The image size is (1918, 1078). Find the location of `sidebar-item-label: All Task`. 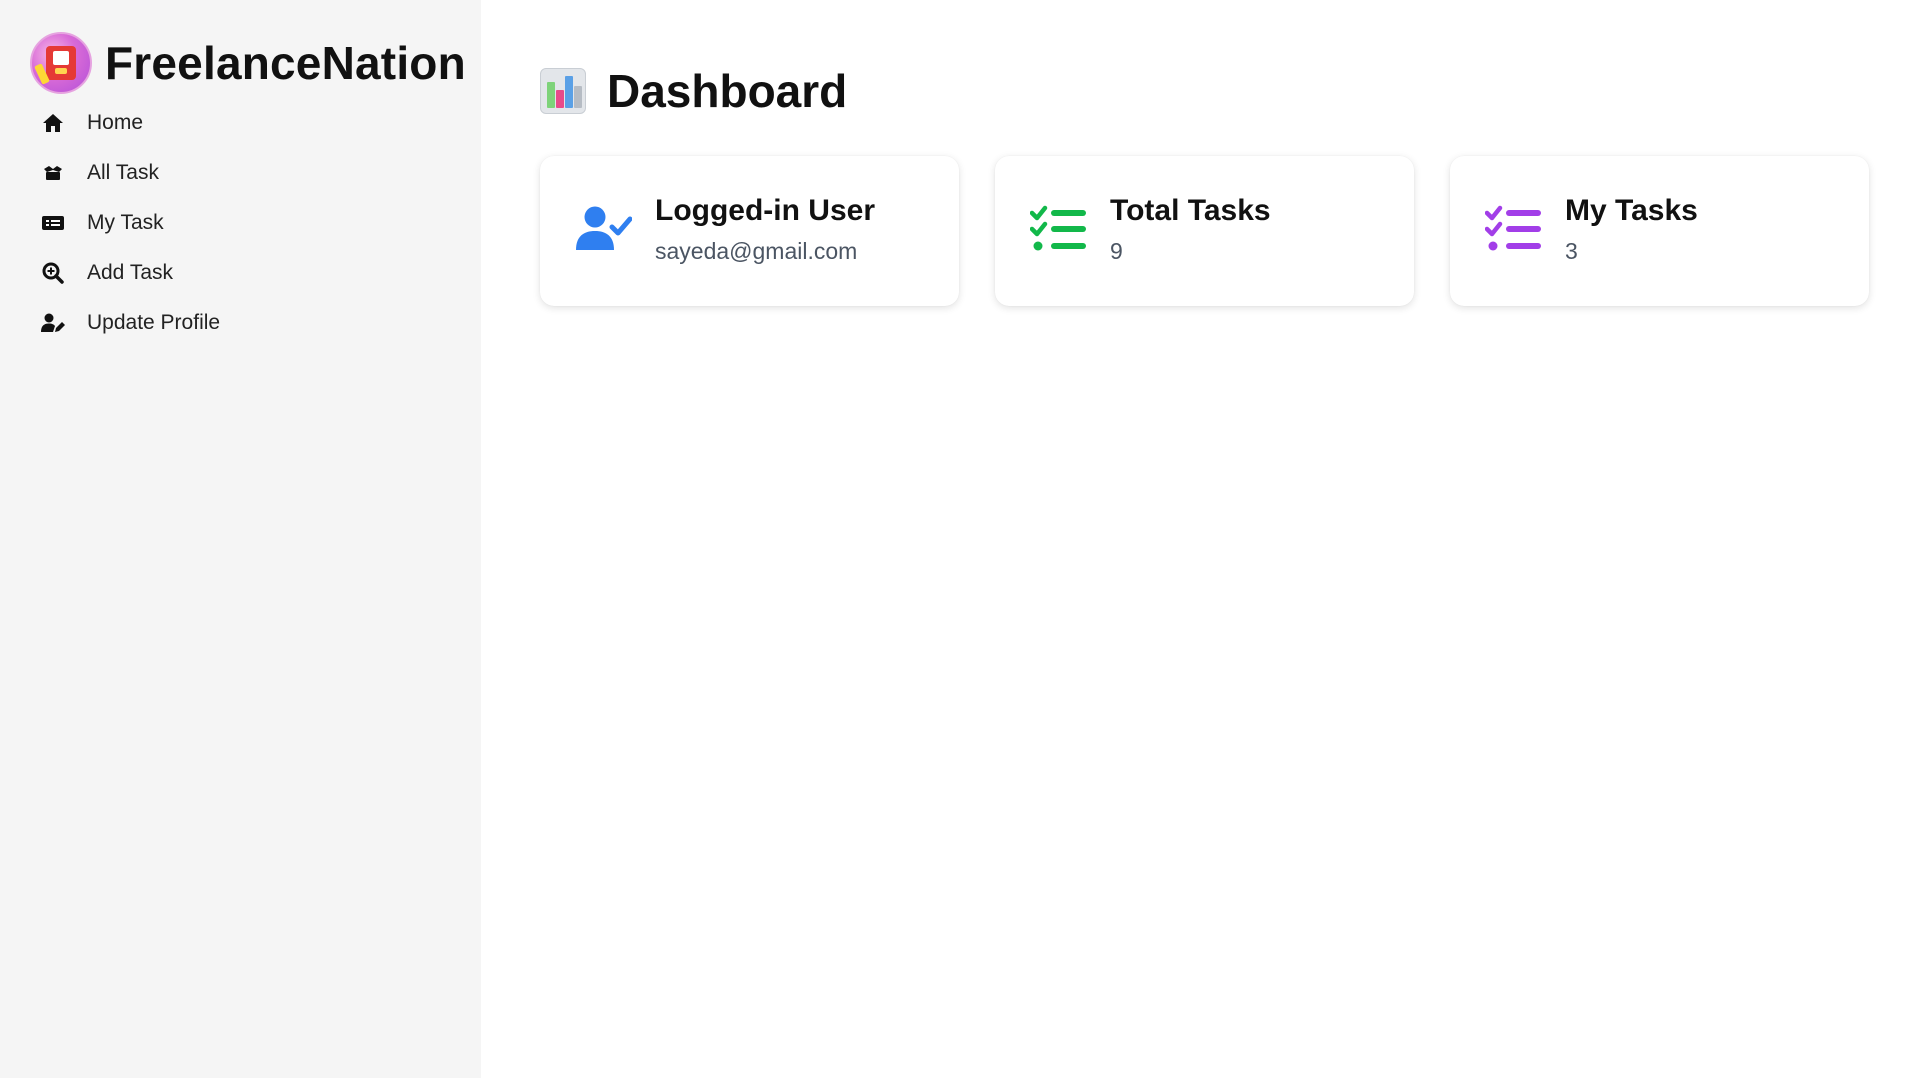

sidebar-item-label: All Task is located at coordinates (123, 172).